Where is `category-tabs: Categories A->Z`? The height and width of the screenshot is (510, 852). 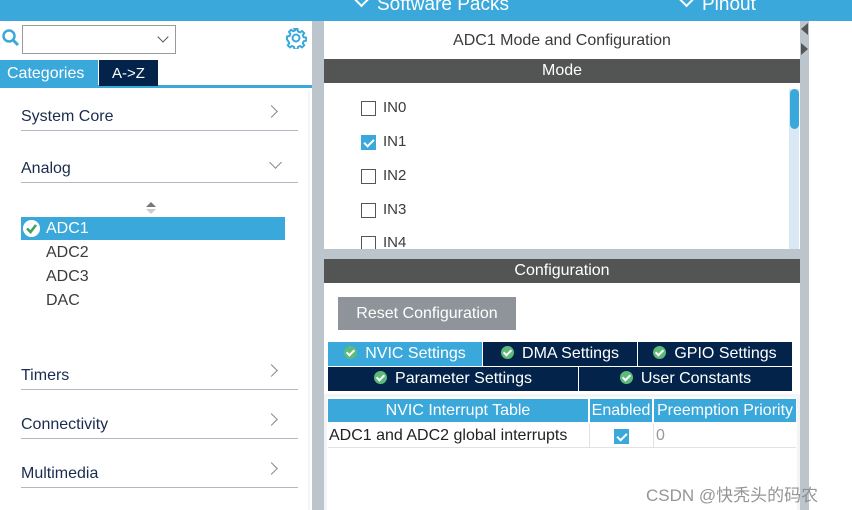
category-tabs: Categories A->Z is located at coordinates (156, 74).